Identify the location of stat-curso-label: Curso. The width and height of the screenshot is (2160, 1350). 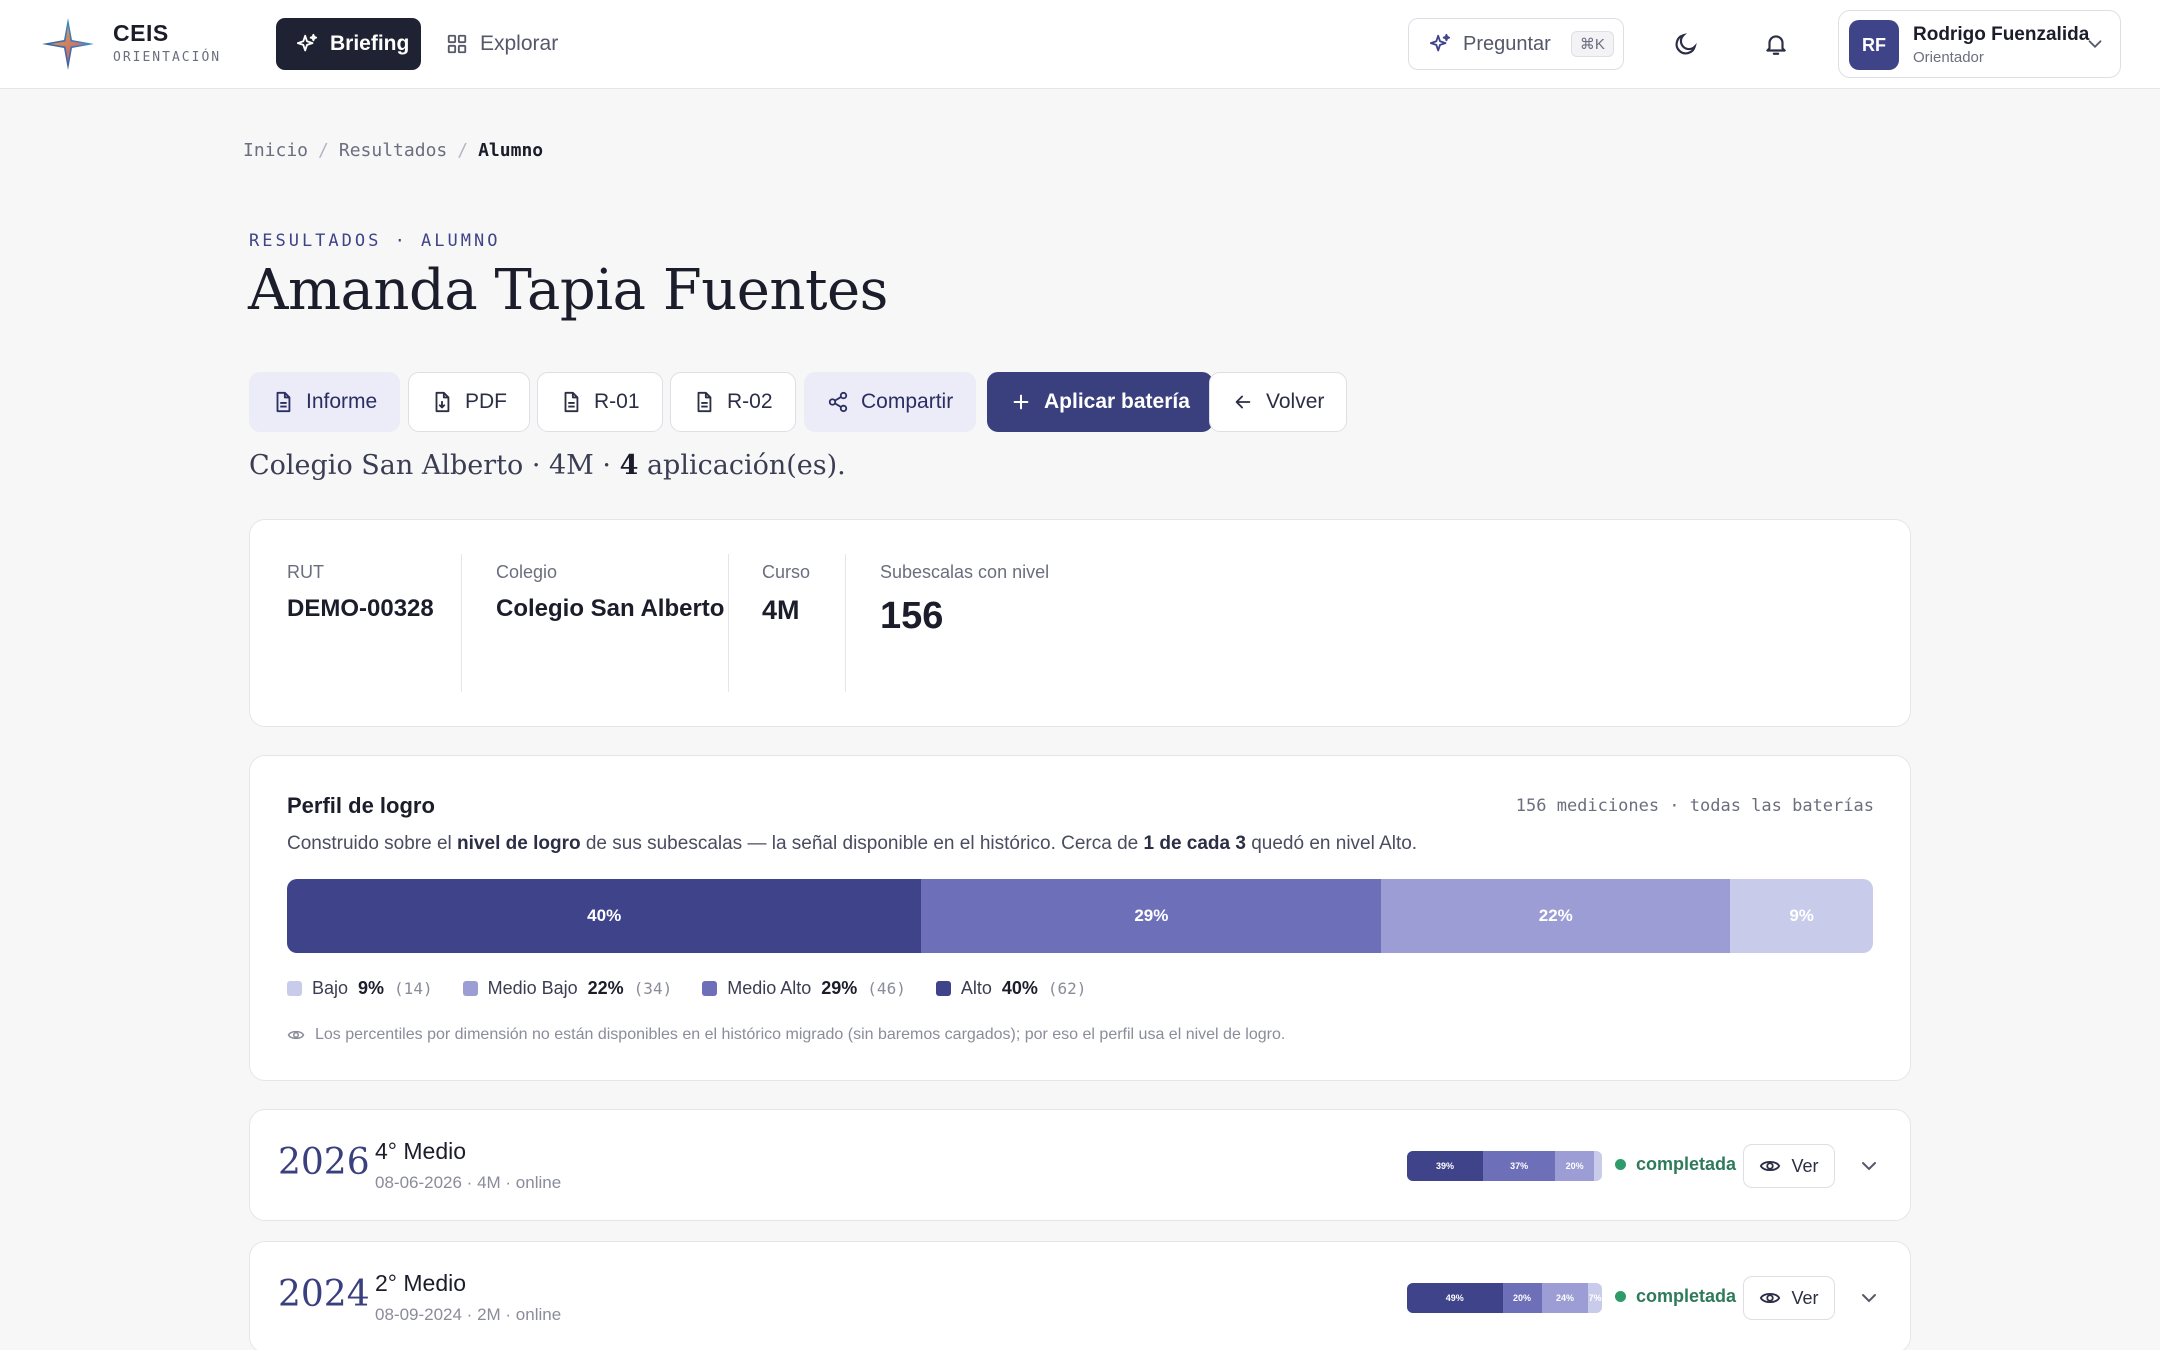
(786, 572).